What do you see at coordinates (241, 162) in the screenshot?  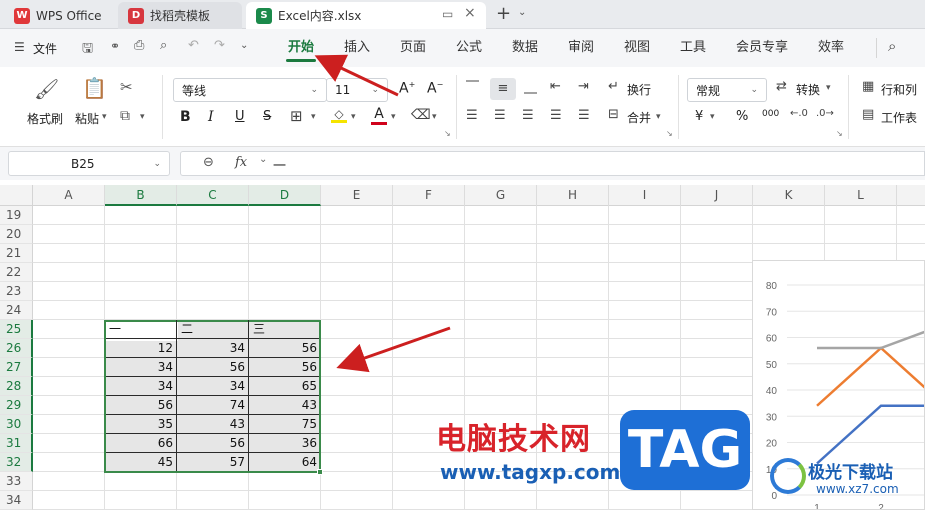 I see `fx-button: fx` at bounding box center [241, 162].